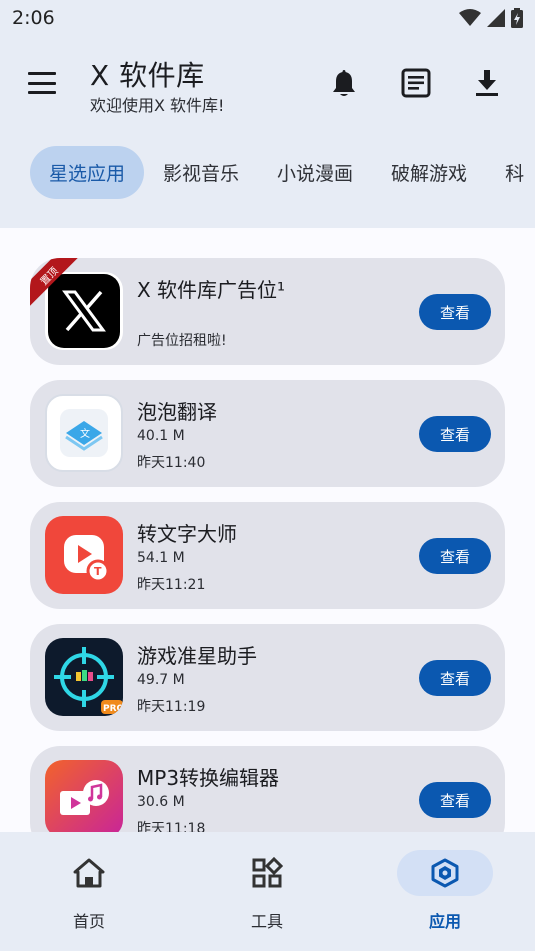 This screenshot has width=535, height=951. Describe the element at coordinates (98, 571) in the screenshot. I see `svg-text: T` at that location.